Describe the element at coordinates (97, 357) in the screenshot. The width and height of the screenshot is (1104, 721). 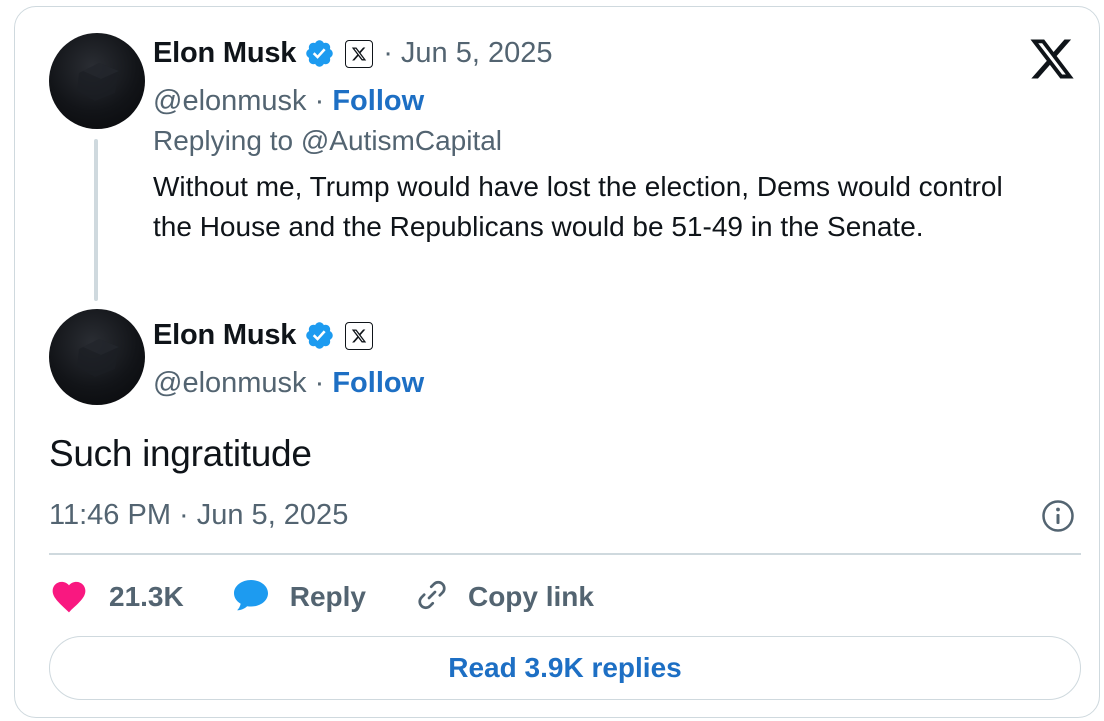
I see `reply-avatar` at that location.